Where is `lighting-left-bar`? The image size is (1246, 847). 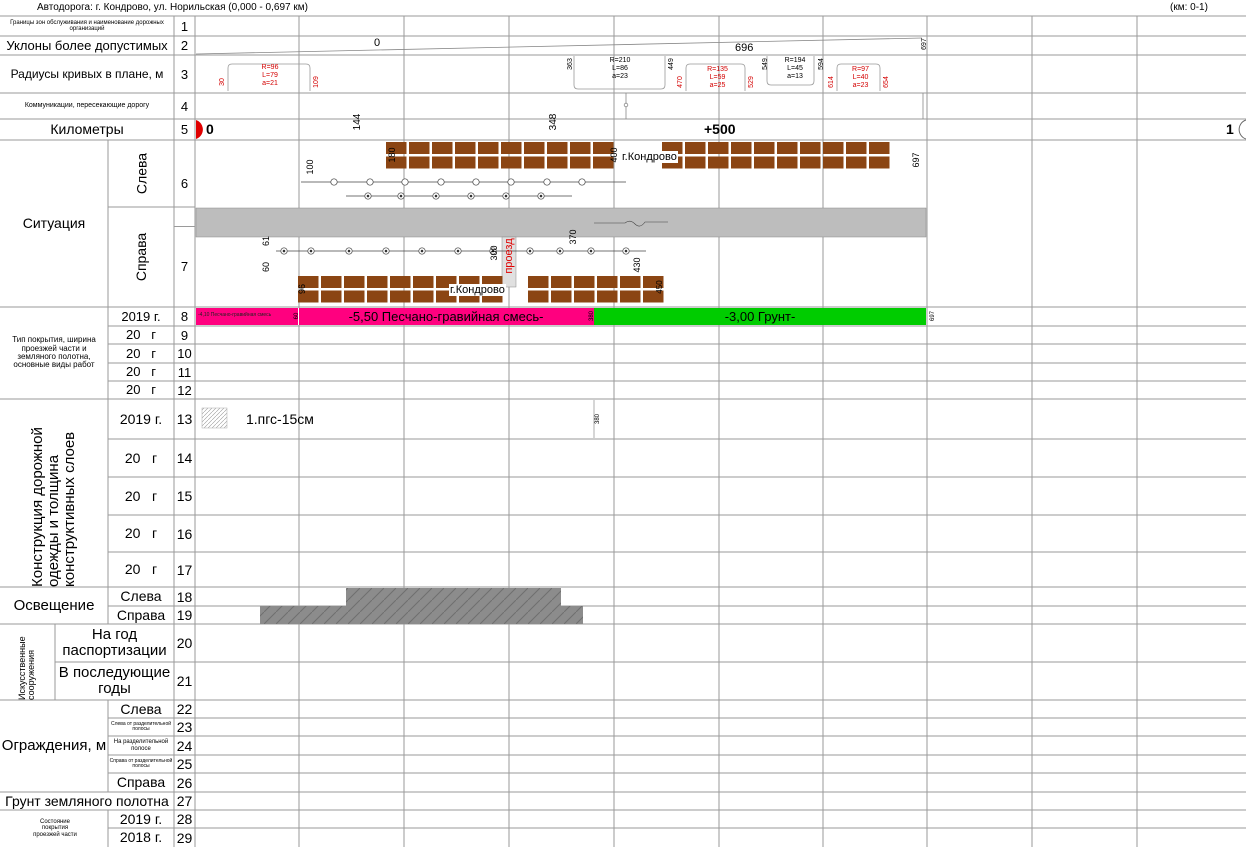 lighting-left-bar is located at coordinates (453, 597).